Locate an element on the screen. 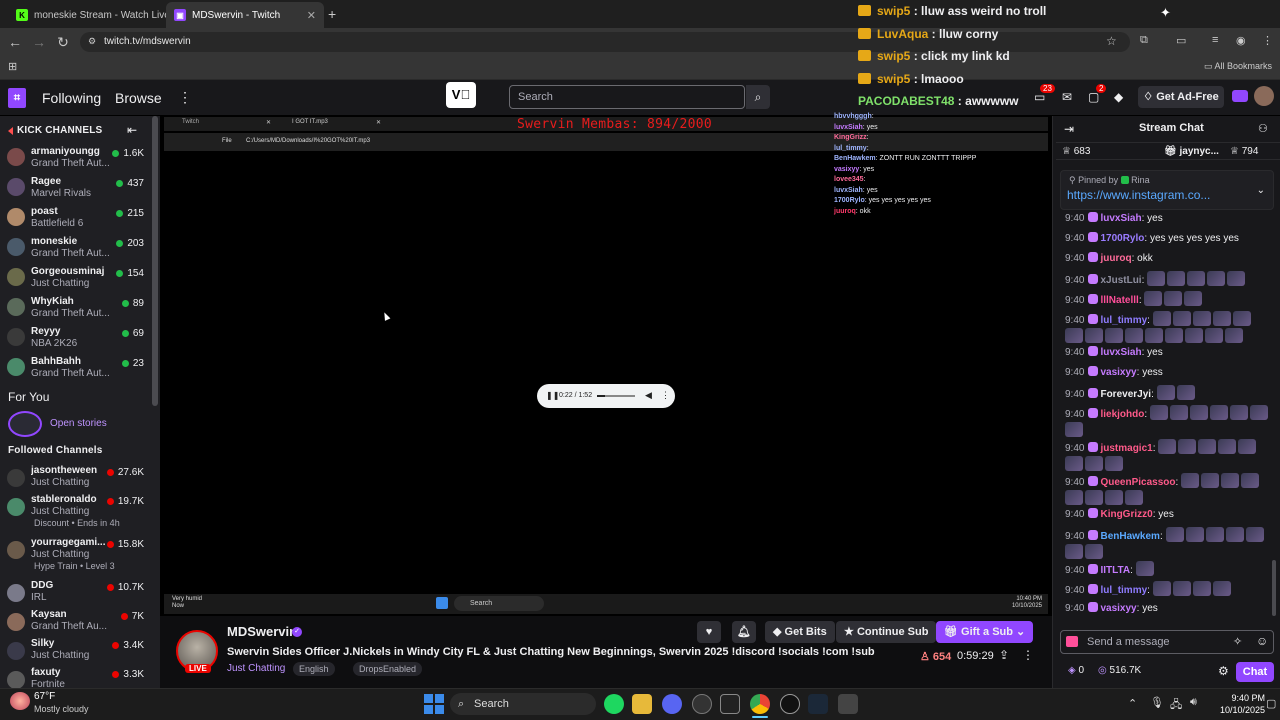 The width and height of the screenshot is (1280, 720). sidebar-scrollbar is located at coordinates (155, 261).